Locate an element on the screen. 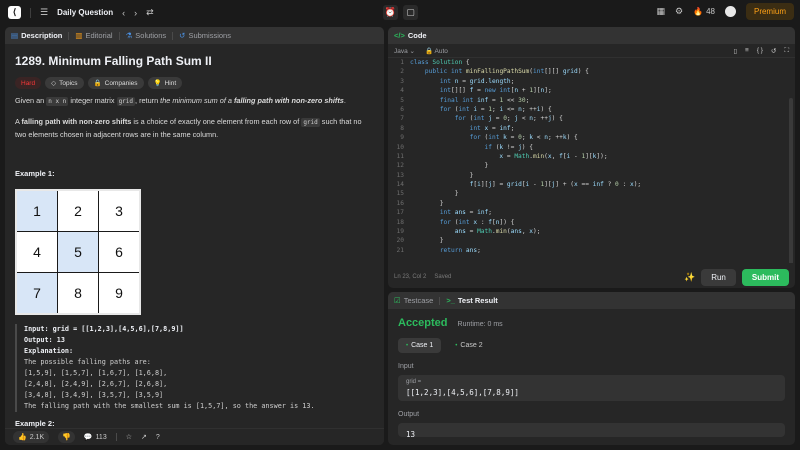 This screenshot has width=800, height=450. example-output-line: Output: 13 is located at coordinates (44, 340).